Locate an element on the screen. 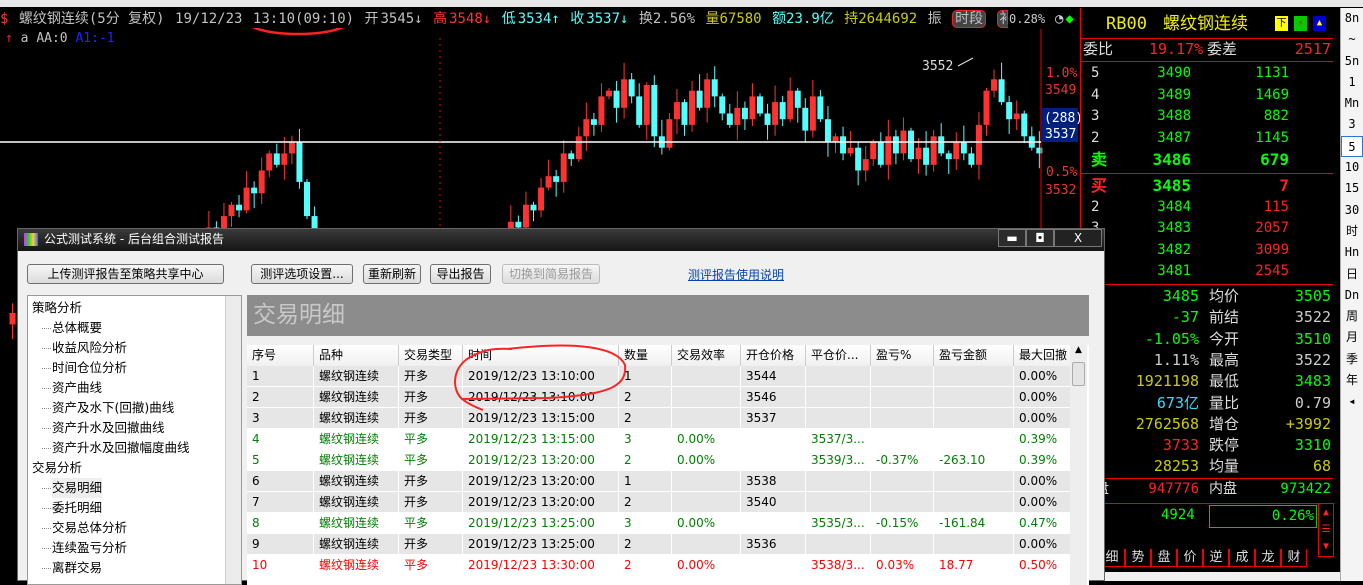 The image size is (1363, 585). diamond-icon: ◆ is located at coordinates (1069, 19).